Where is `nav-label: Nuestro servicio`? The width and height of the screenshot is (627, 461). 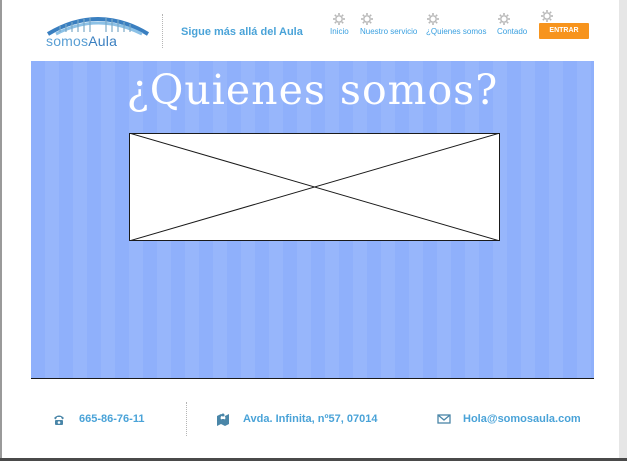 nav-label: Nuestro servicio is located at coordinates (389, 31).